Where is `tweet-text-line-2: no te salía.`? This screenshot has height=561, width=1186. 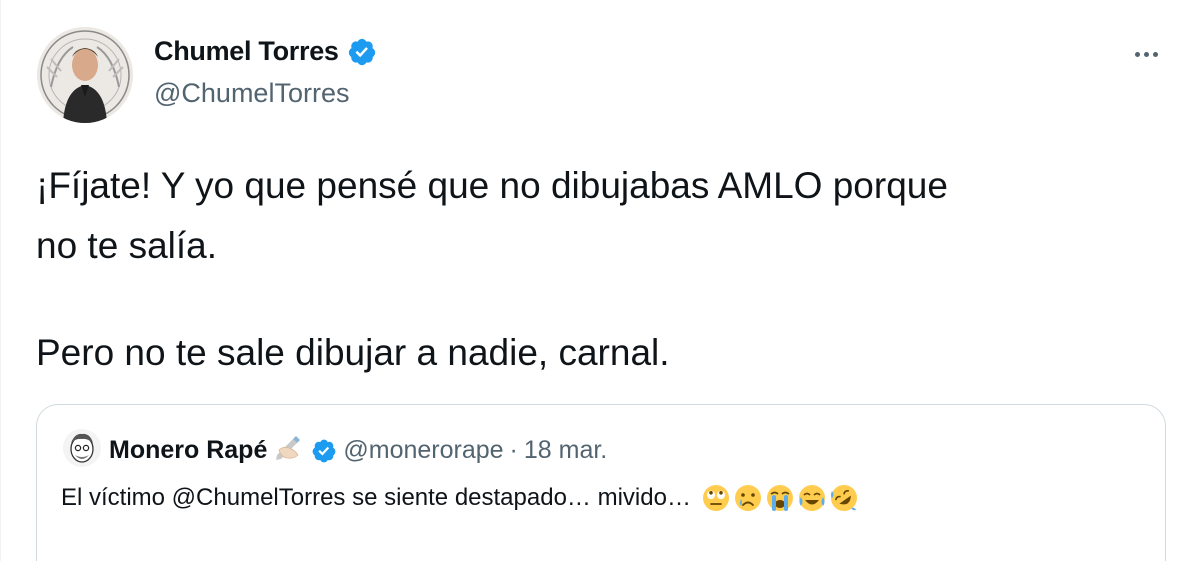 tweet-text-line-2: no te salía. is located at coordinates (127, 245).